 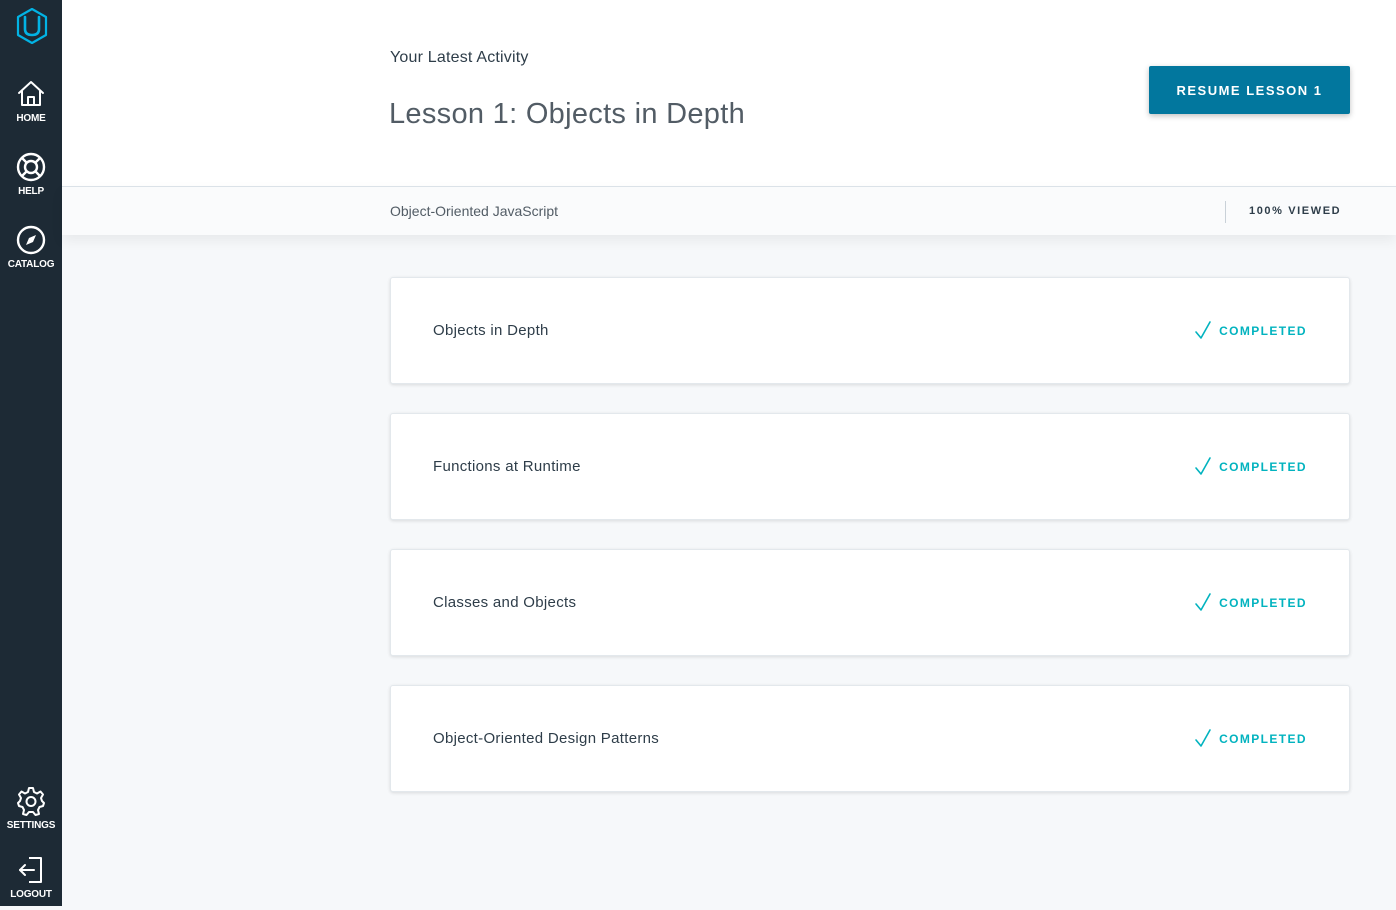 I want to click on lifebuoy-icon, so click(x=31, y=167).